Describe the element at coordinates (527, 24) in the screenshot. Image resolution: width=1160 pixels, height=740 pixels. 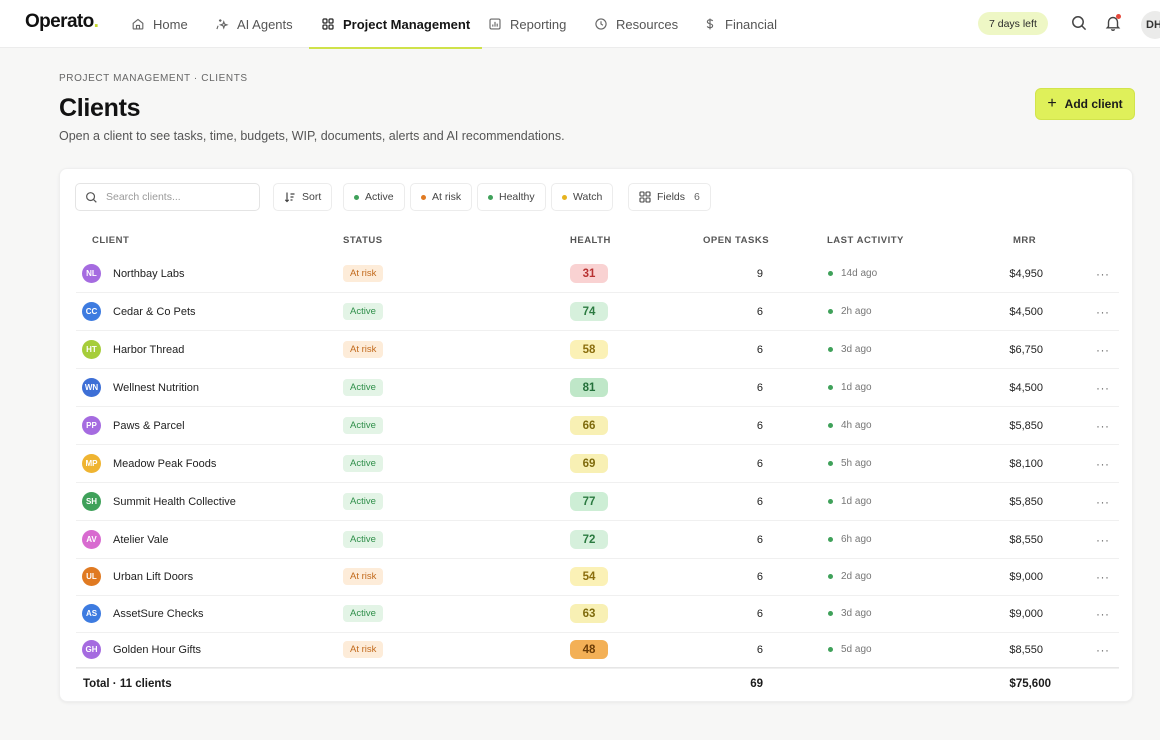
I see `nav-item-reporting: Reporting` at that location.